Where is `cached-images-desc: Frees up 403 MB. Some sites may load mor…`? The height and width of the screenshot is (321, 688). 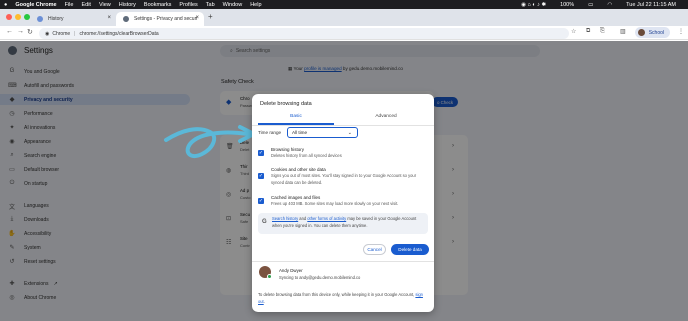 cached-images-desc: Frees up 403 MB. Some sites may load mor… is located at coordinates (335, 203).